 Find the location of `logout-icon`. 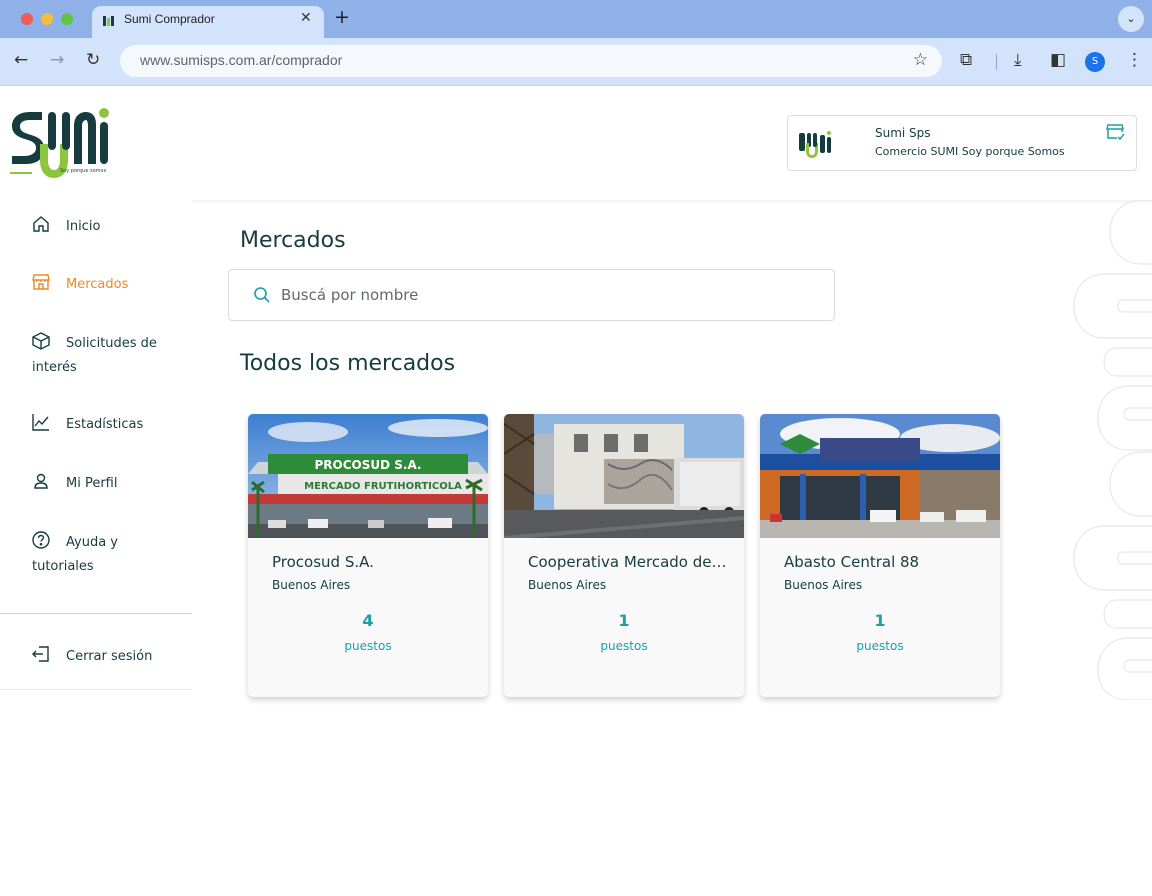

logout-icon is located at coordinates (40, 654).